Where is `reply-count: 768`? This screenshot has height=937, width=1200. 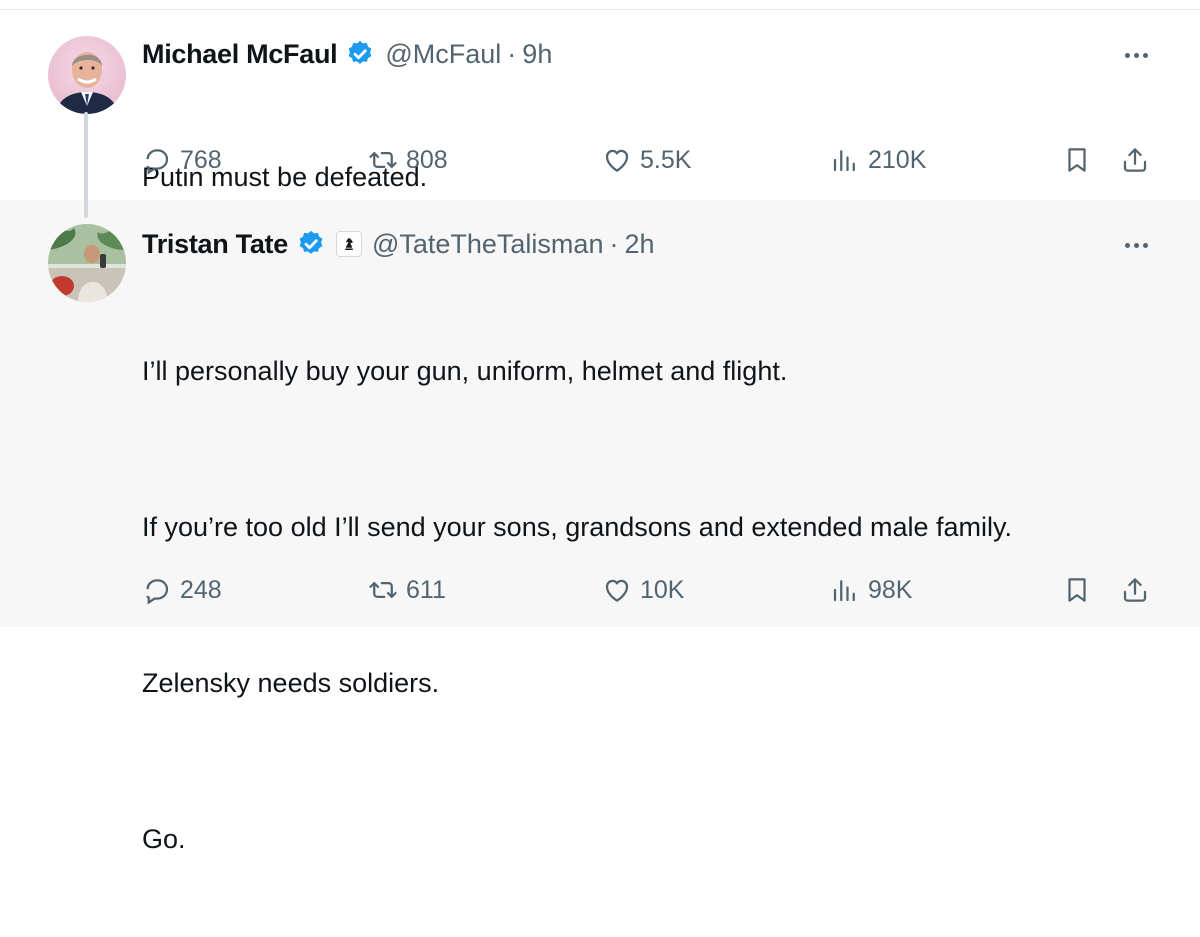 reply-count: 768 is located at coordinates (201, 159).